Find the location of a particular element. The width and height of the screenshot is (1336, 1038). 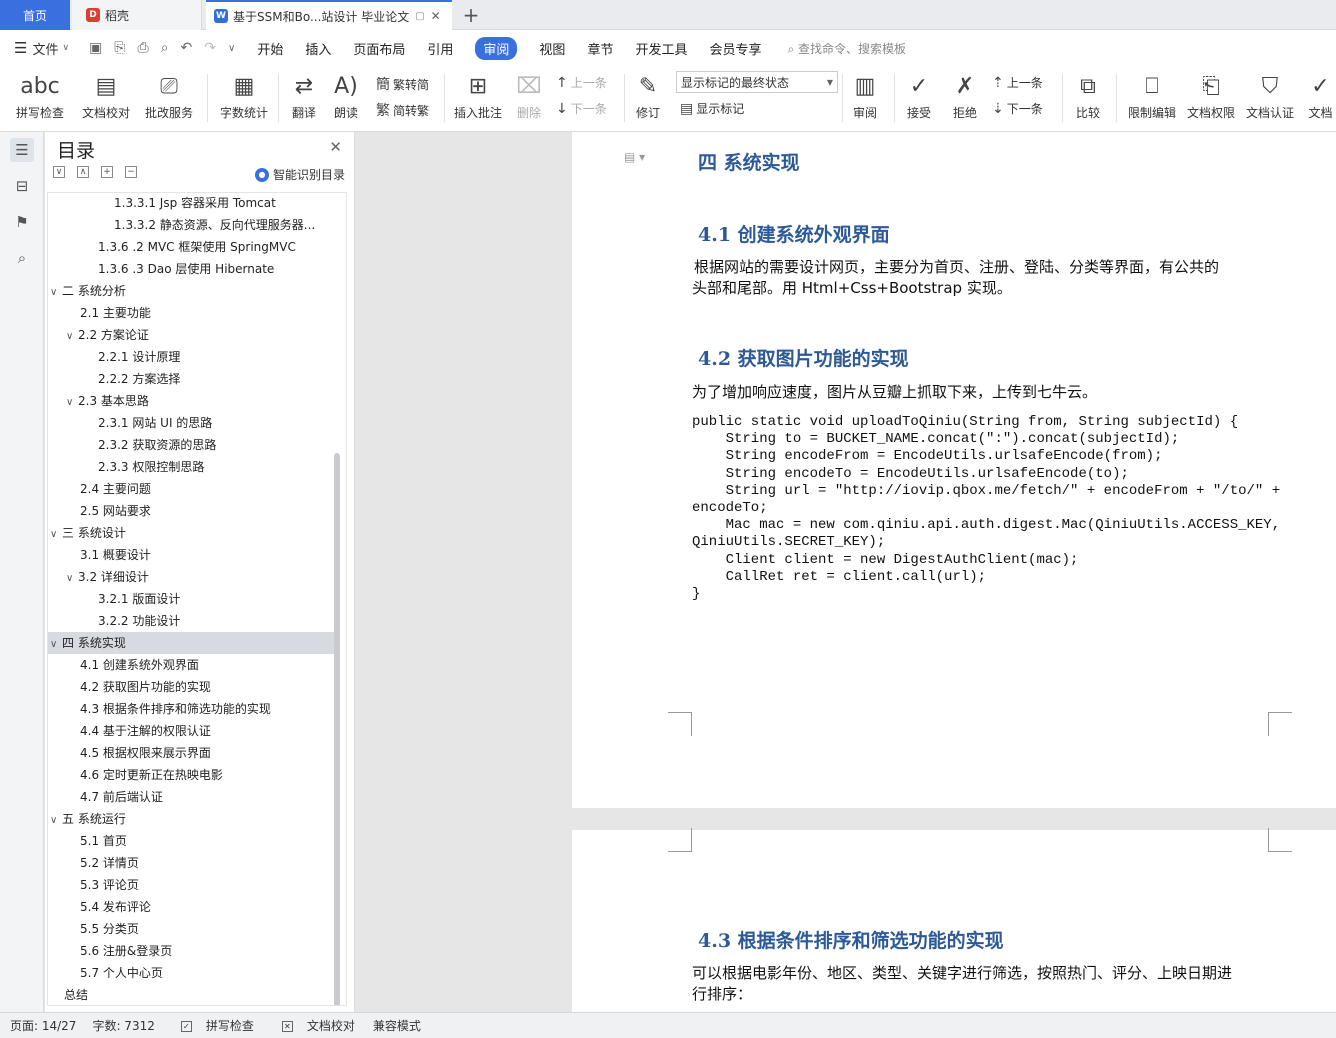

next-comment-button: ↓ 下一条 is located at coordinates (581, 108).